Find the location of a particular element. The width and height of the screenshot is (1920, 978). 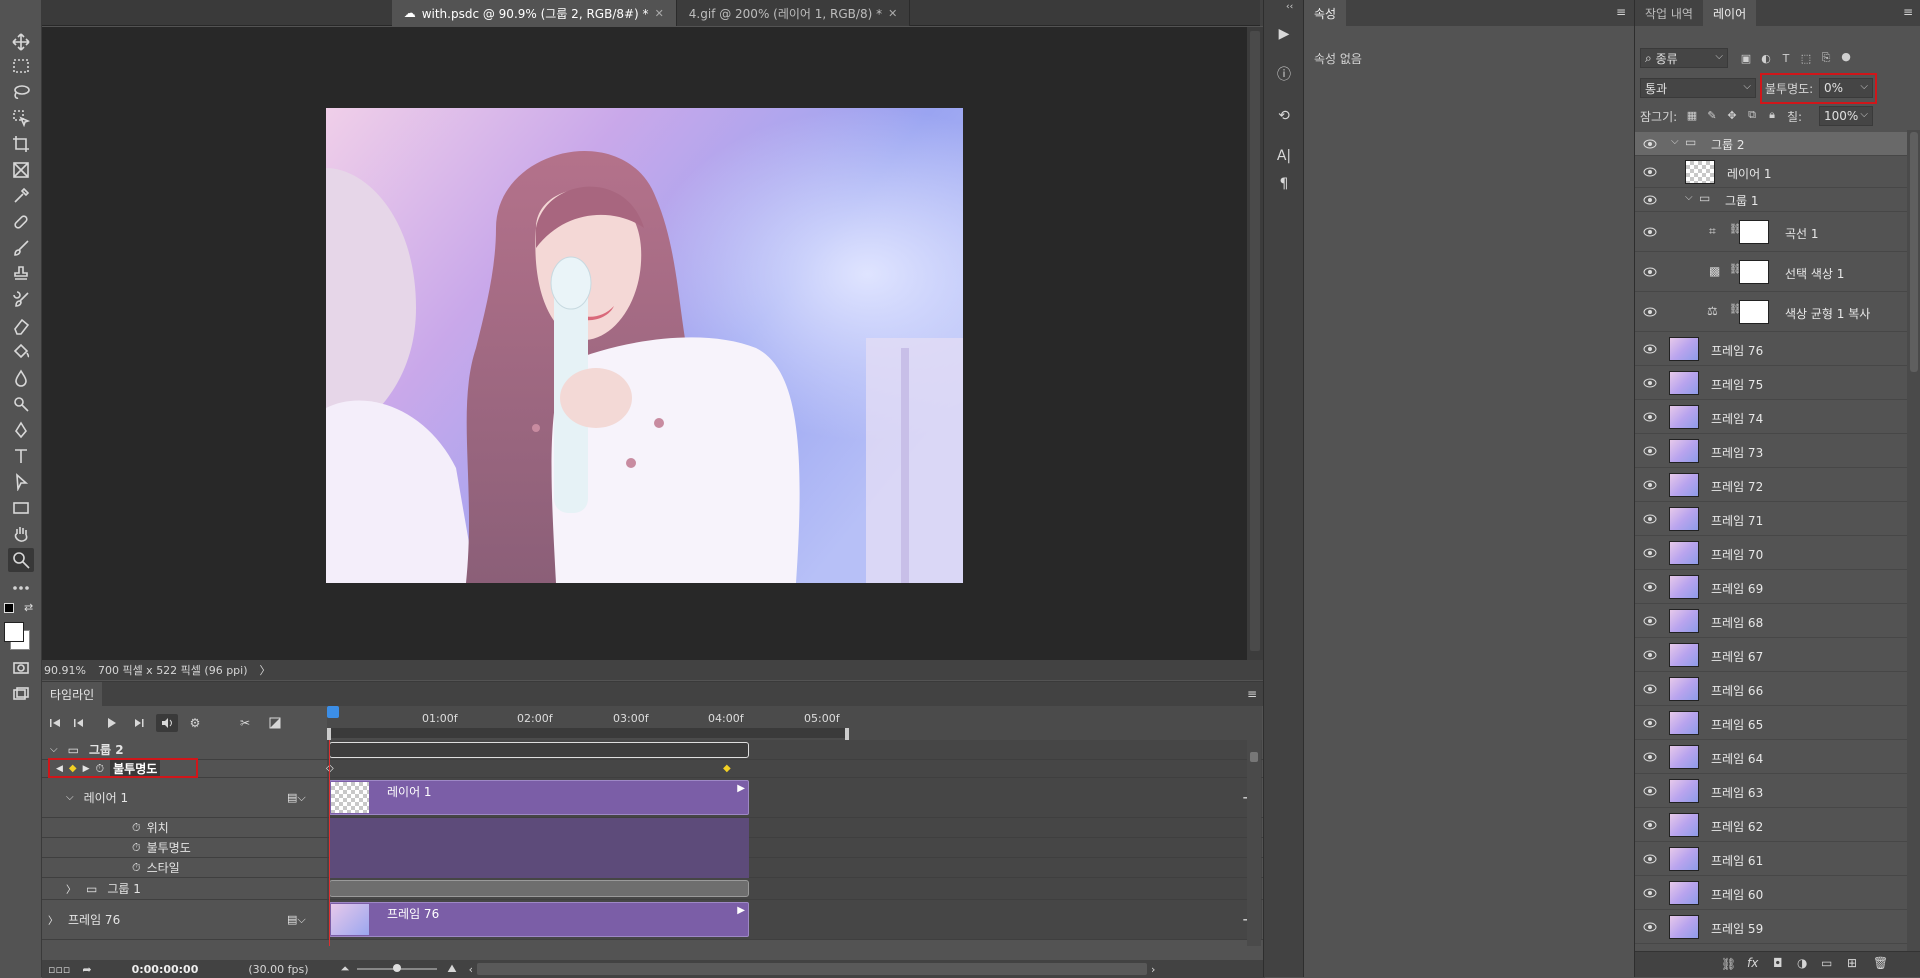

character-icon: A| is located at coordinates (1284, 156).